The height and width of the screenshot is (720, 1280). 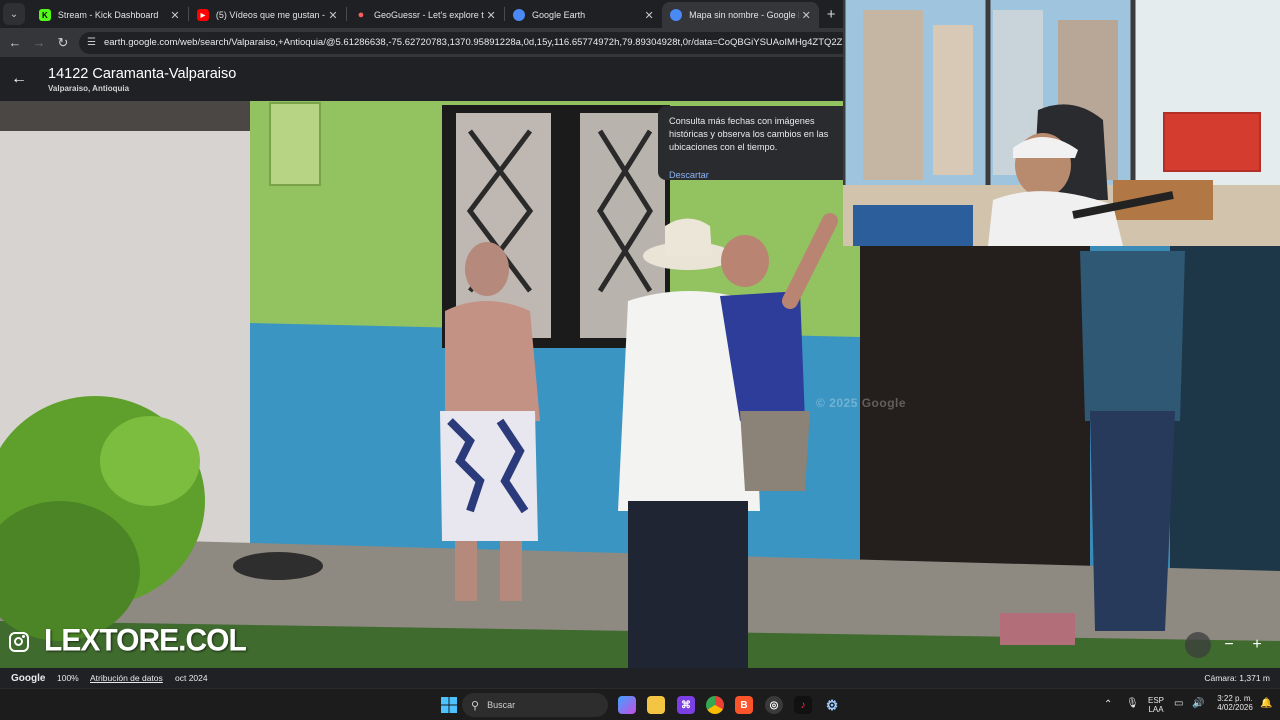 What do you see at coordinates (28, 678) in the screenshot?
I see `google-logo: Google` at bounding box center [28, 678].